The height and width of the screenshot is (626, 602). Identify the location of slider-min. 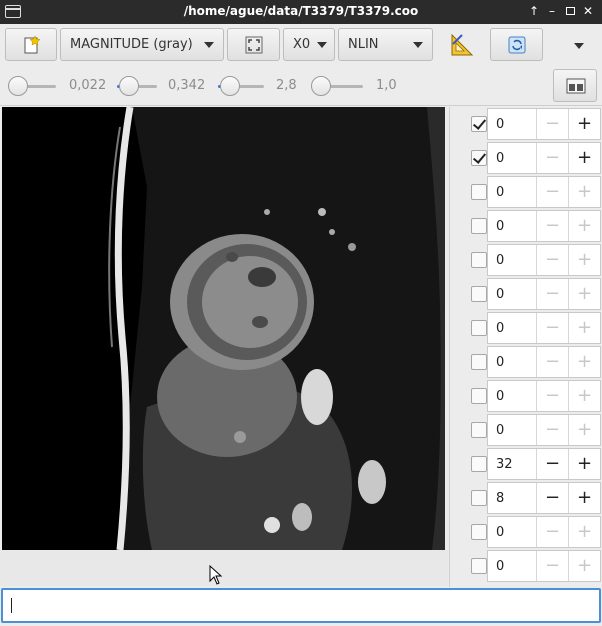
(32, 86).